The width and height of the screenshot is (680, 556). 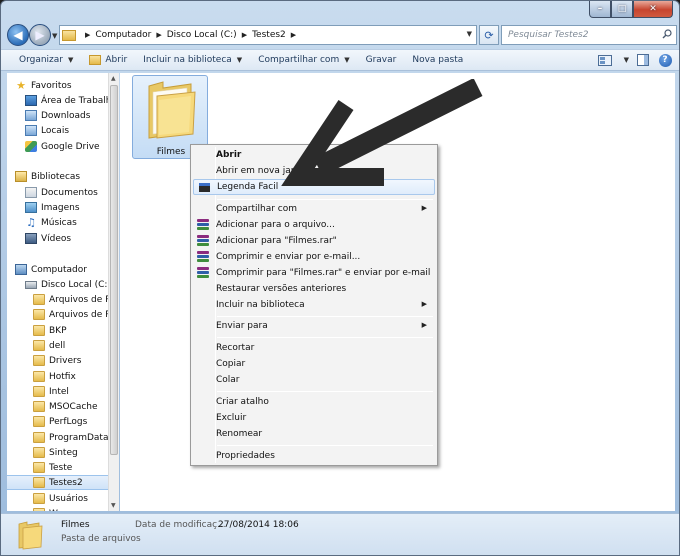 What do you see at coordinates (43, 85) in the screenshot?
I see `nav-favorites: ★ Favoritos` at bounding box center [43, 85].